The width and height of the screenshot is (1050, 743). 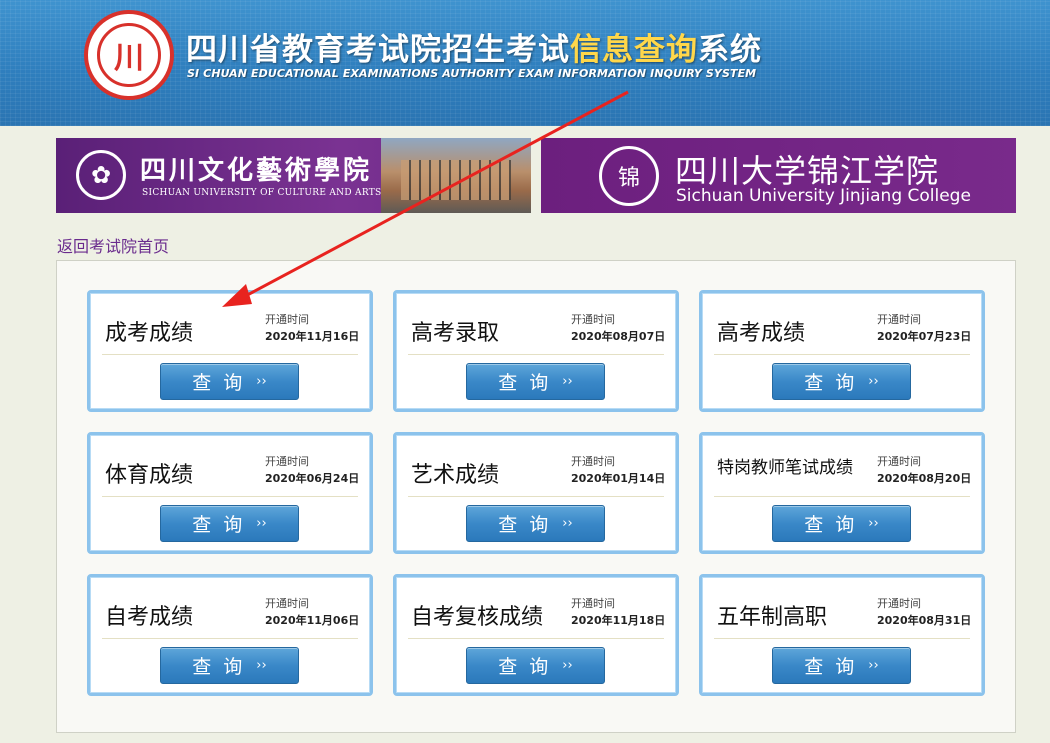 What do you see at coordinates (312, 478) in the screenshot?
I see `card-open-date: 2020年06月24日` at bounding box center [312, 478].